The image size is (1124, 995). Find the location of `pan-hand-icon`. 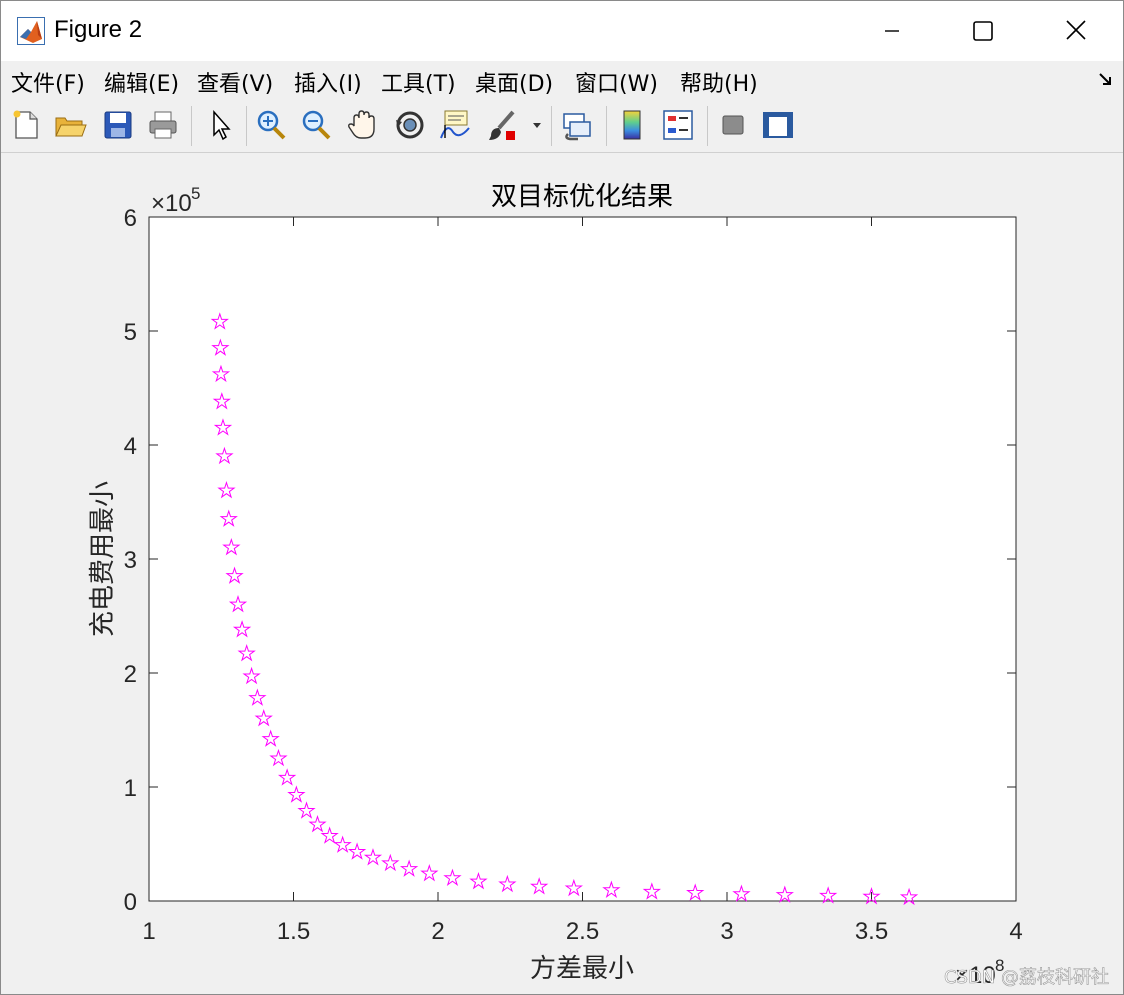

pan-hand-icon is located at coordinates (361, 124).